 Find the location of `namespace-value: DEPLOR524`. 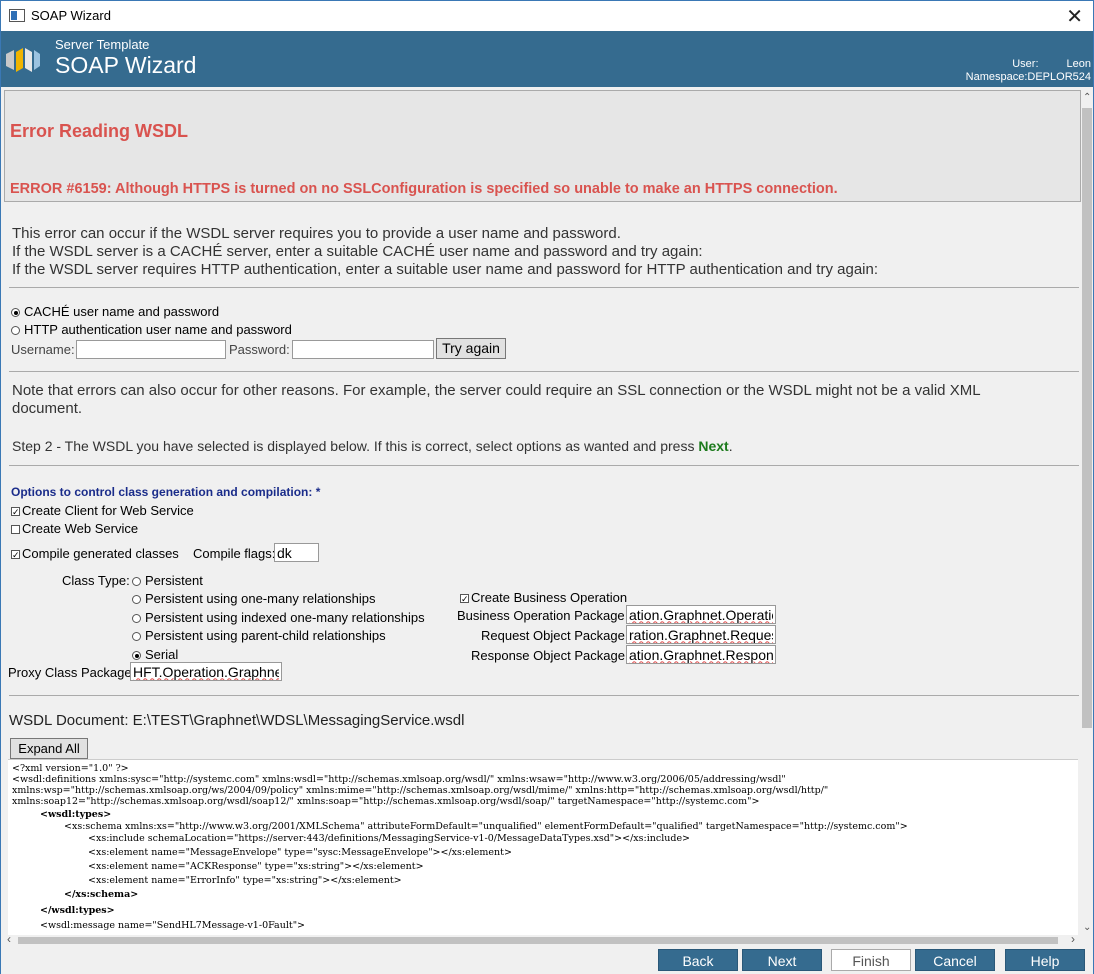

namespace-value: DEPLOR524 is located at coordinates (1059, 77).